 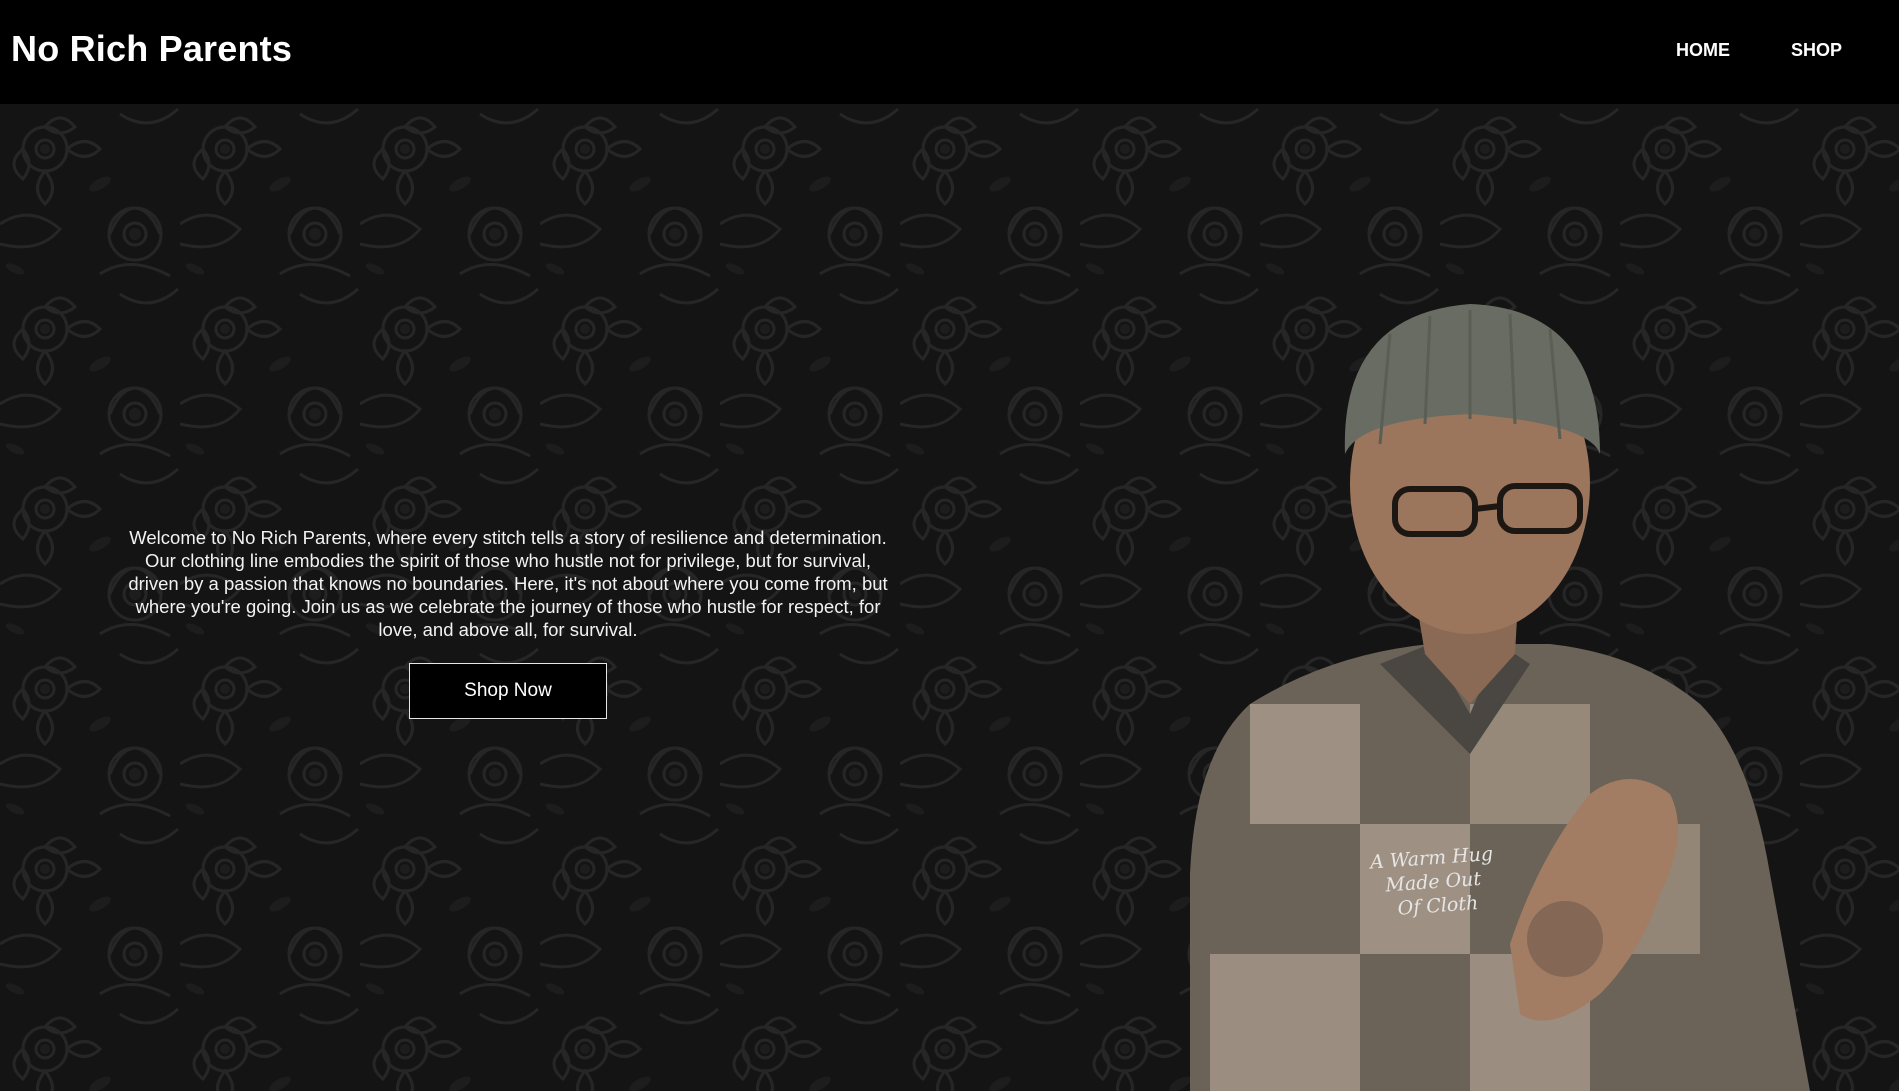 I want to click on site-header: No Rich Parents HOME SHOP, so click(x=949, y=52).